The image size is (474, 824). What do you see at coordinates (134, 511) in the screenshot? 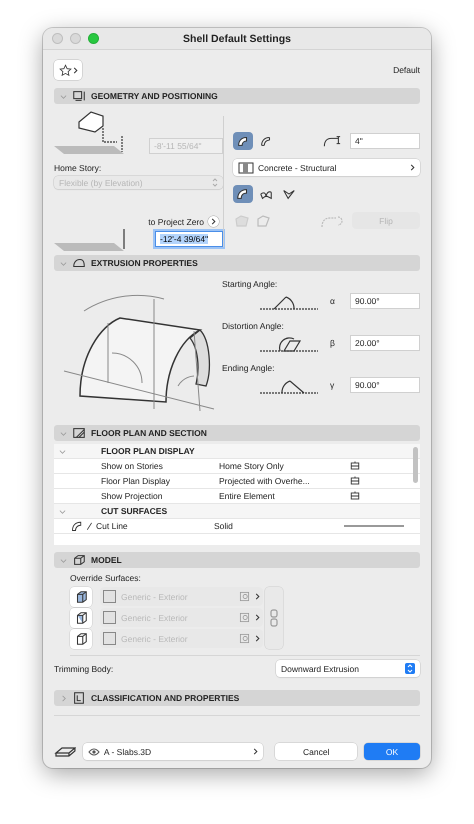
I see `group-title: CUT SURFACES` at bounding box center [134, 511].